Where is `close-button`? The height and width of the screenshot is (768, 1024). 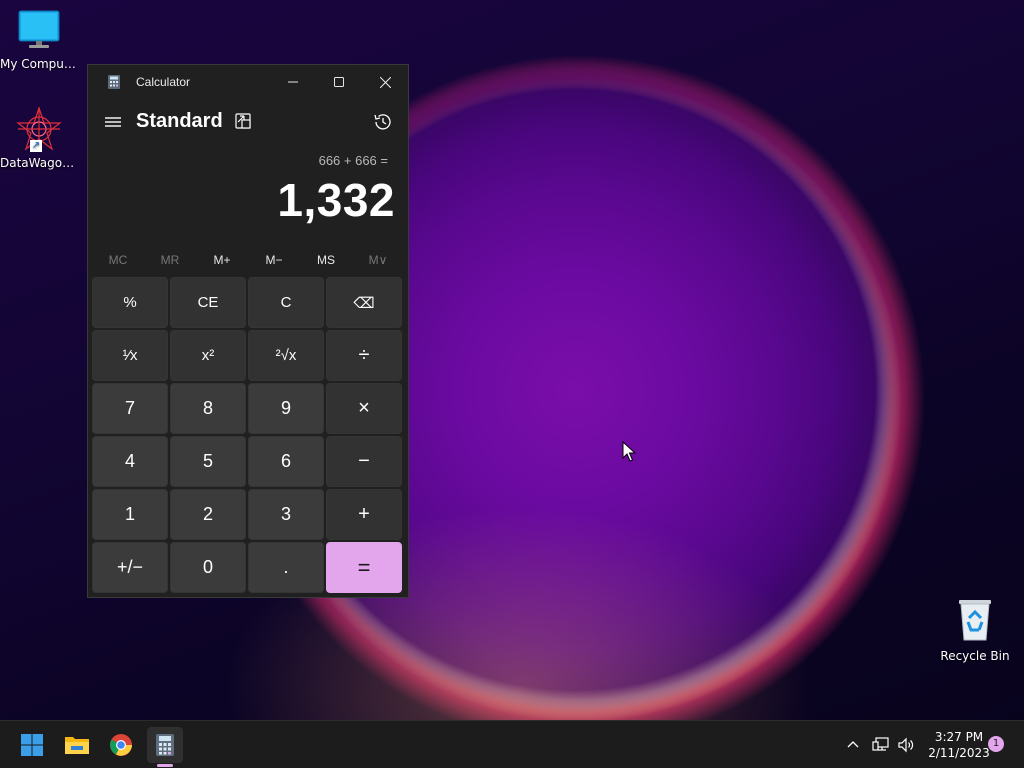 close-button is located at coordinates (385, 82).